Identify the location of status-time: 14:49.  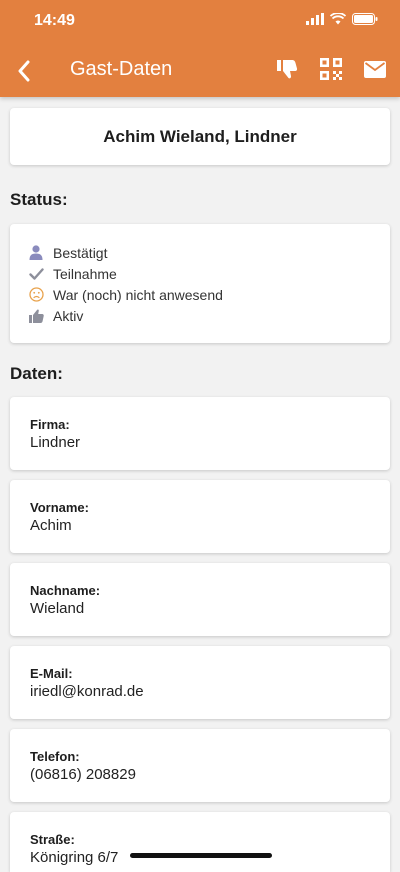
(54, 20).